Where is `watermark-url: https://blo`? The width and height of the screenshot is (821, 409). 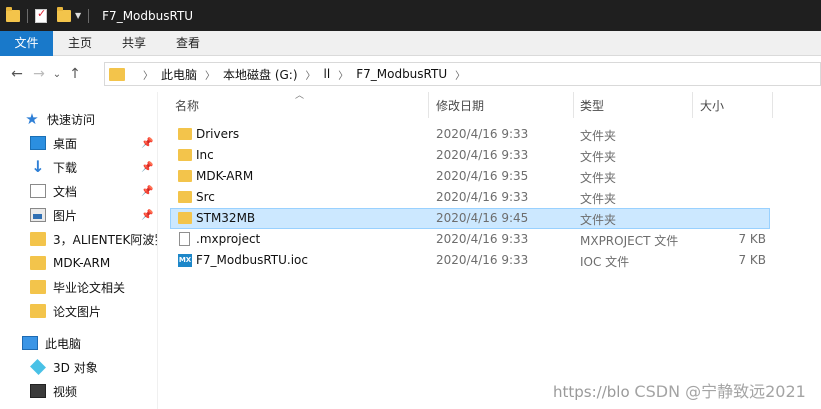
watermark-url: https://blo is located at coordinates (591, 392).